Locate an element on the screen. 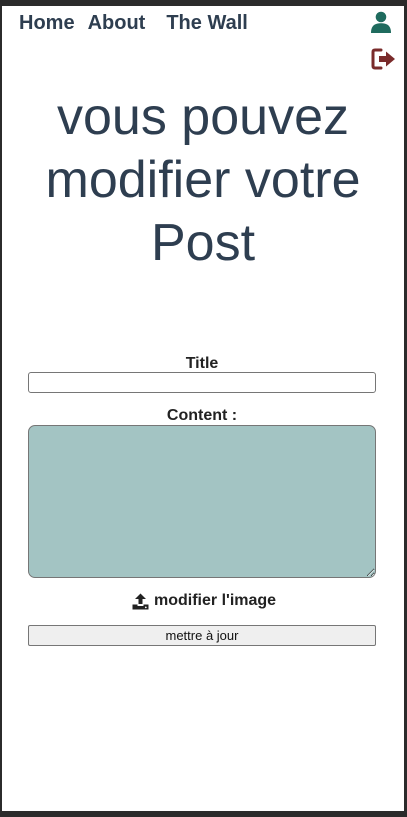  nav-home-link: Home is located at coordinates (47, 23).